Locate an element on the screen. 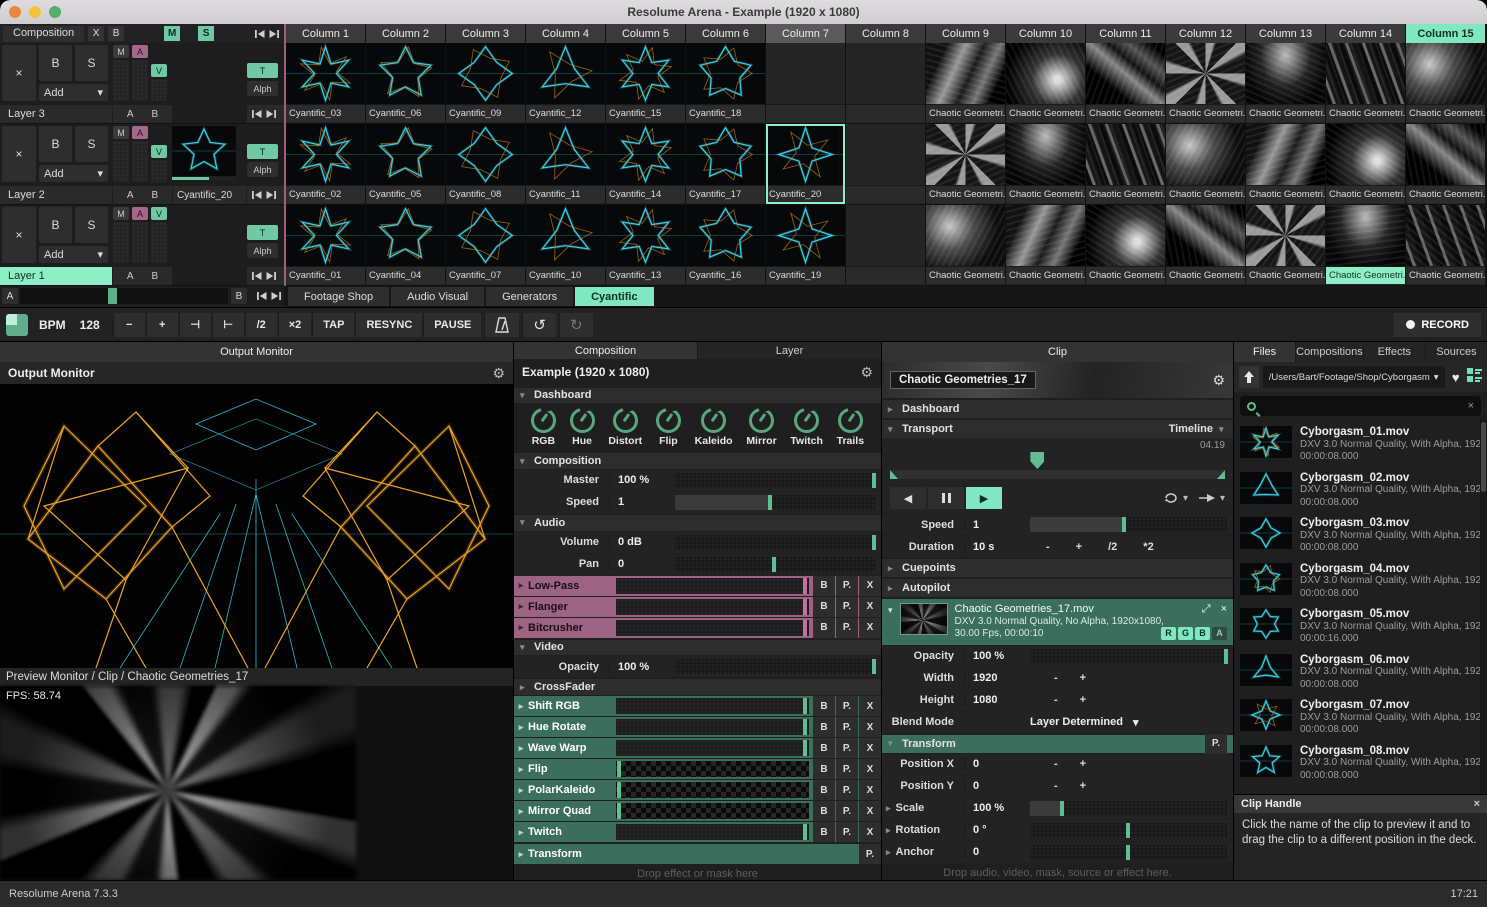  effect-hue-rotate: ▸ Hue Rotate B P. X is located at coordinates (697, 727).